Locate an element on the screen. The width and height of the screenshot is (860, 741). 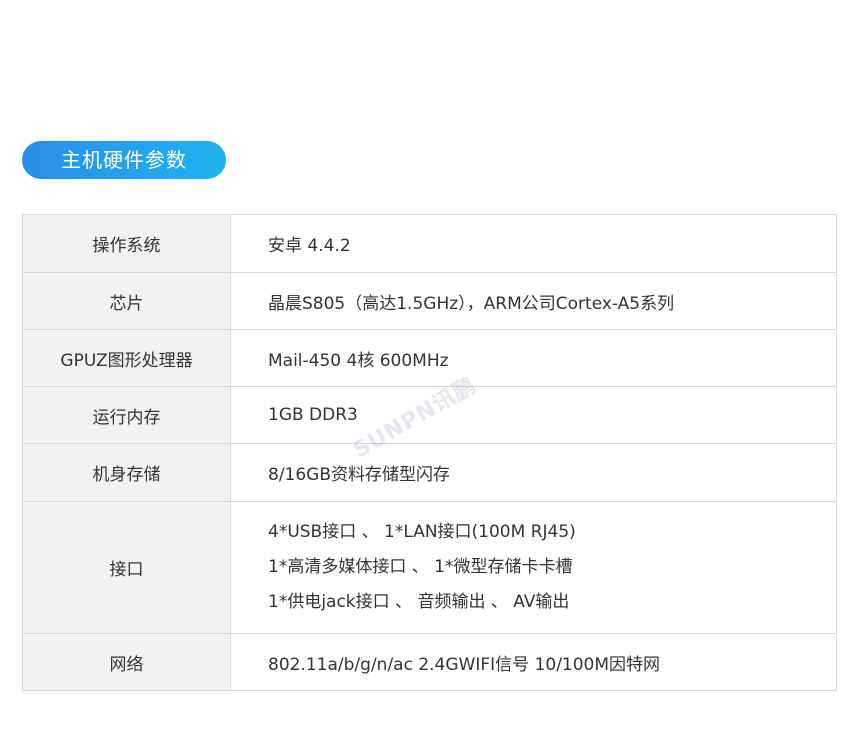
spec-value: 1GB DDR3 is located at coordinates (533, 415).